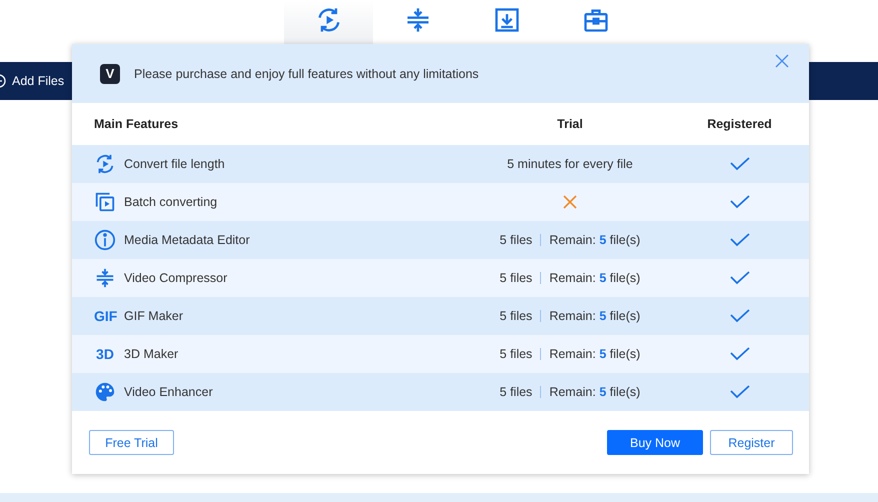 The width and height of the screenshot is (878, 502). What do you see at coordinates (751, 442) in the screenshot?
I see `outline-button: Register` at bounding box center [751, 442].